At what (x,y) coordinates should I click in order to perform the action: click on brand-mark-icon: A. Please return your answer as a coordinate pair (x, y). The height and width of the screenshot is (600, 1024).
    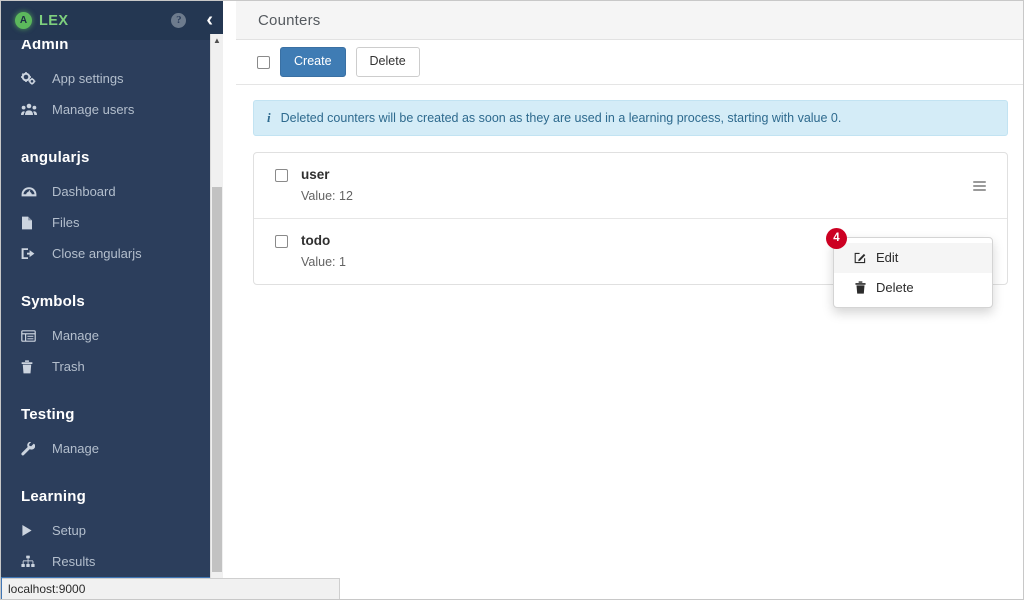
    Looking at the image, I should click on (23, 20).